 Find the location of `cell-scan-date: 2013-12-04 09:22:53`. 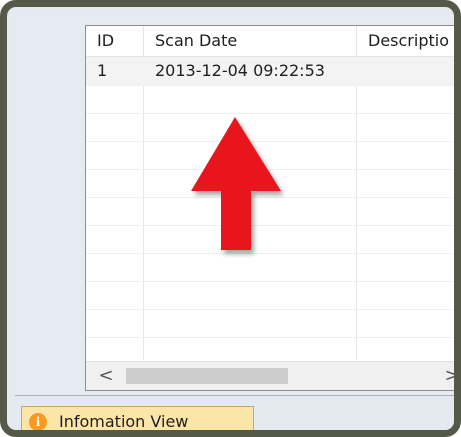

cell-scan-date: 2013-12-04 09:22:53 is located at coordinates (240, 70).